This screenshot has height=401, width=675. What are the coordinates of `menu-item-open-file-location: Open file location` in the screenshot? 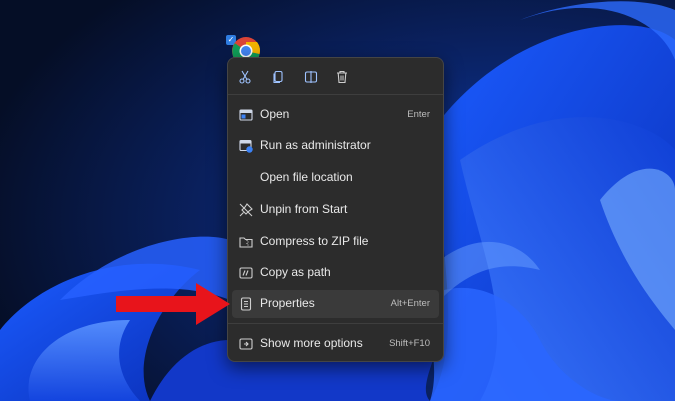 It's located at (335, 178).